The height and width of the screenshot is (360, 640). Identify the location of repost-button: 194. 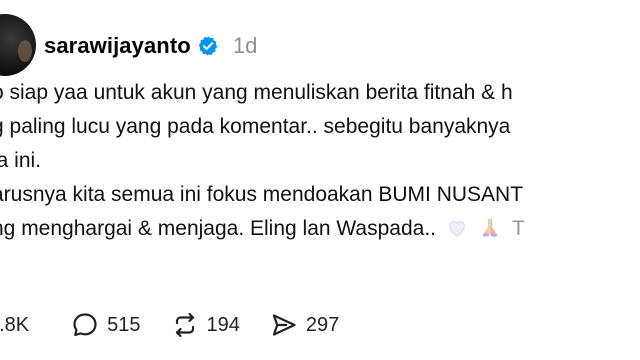
(205, 325).